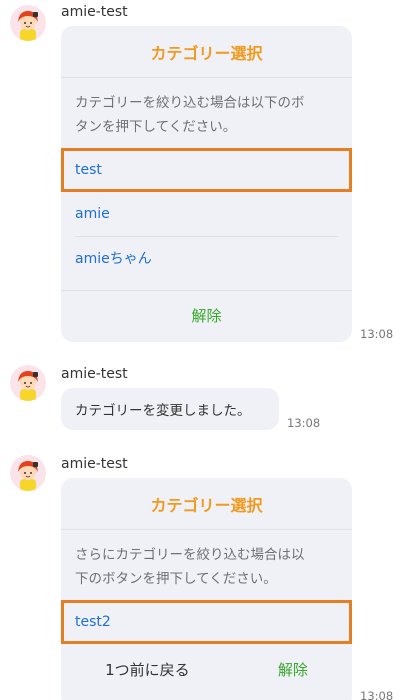  Describe the element at coordinates (170, 409) in the screenshot. I see `message-bubble: カテゴリーを変更しました。` at that location.